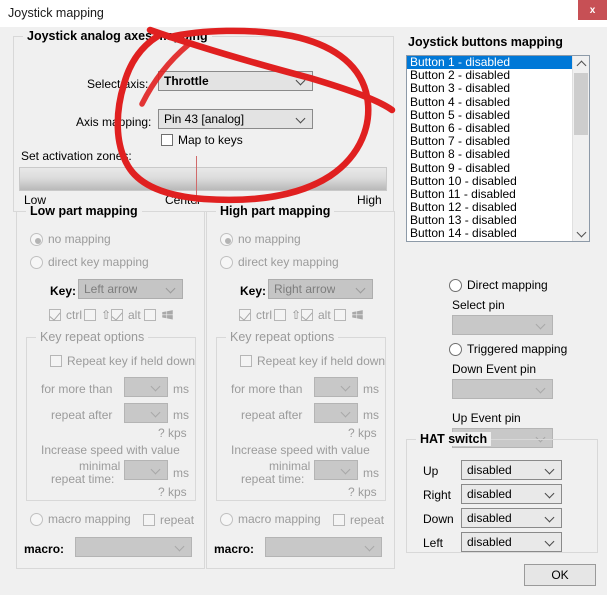 Image resolution: width=607 pixels, height=595 pixels. What do you see at coordinates (517, 349) in the screenshot?
I see `triggered-mapping-label: Triggered mapping` at bounding box center [517, 349].